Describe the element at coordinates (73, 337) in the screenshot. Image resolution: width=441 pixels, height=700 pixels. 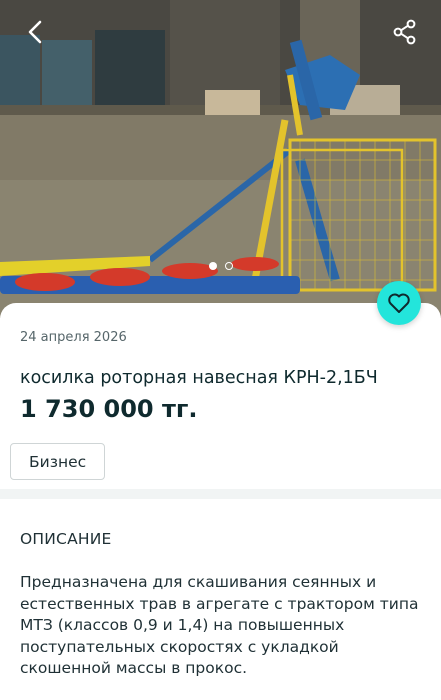
I see `listing-date: 24 апреля 2026` at that location.